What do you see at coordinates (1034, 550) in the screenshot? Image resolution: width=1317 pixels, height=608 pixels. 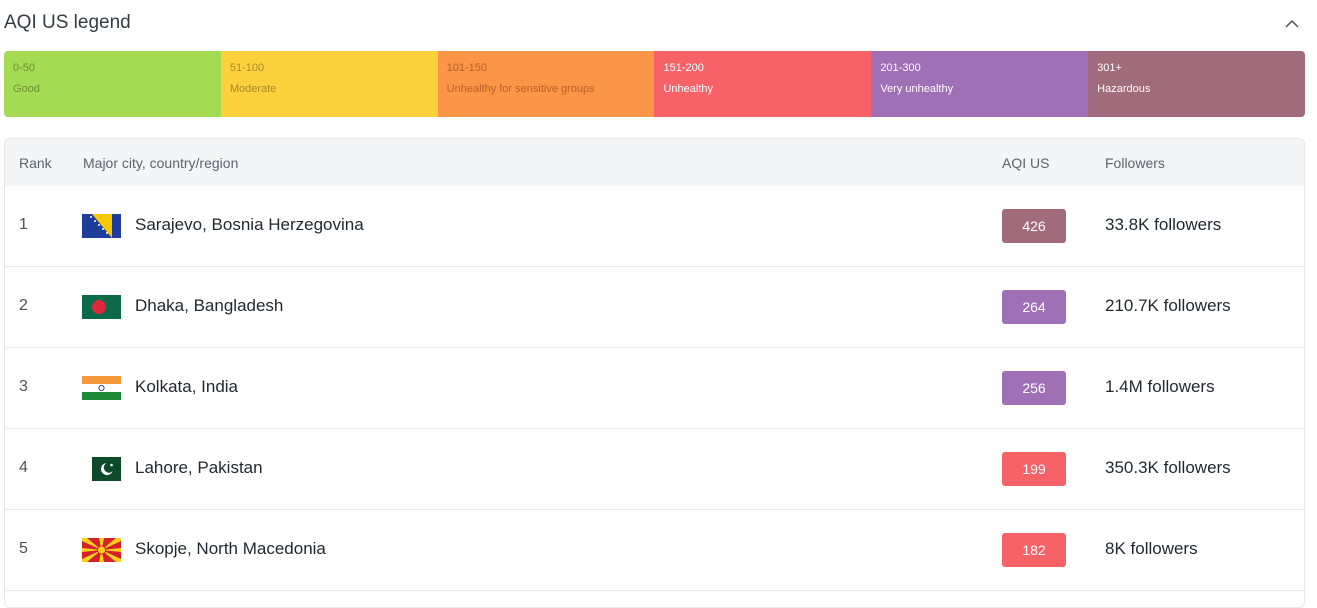 I see `aqi-badge: 182` at bounding box center [1034, 550].